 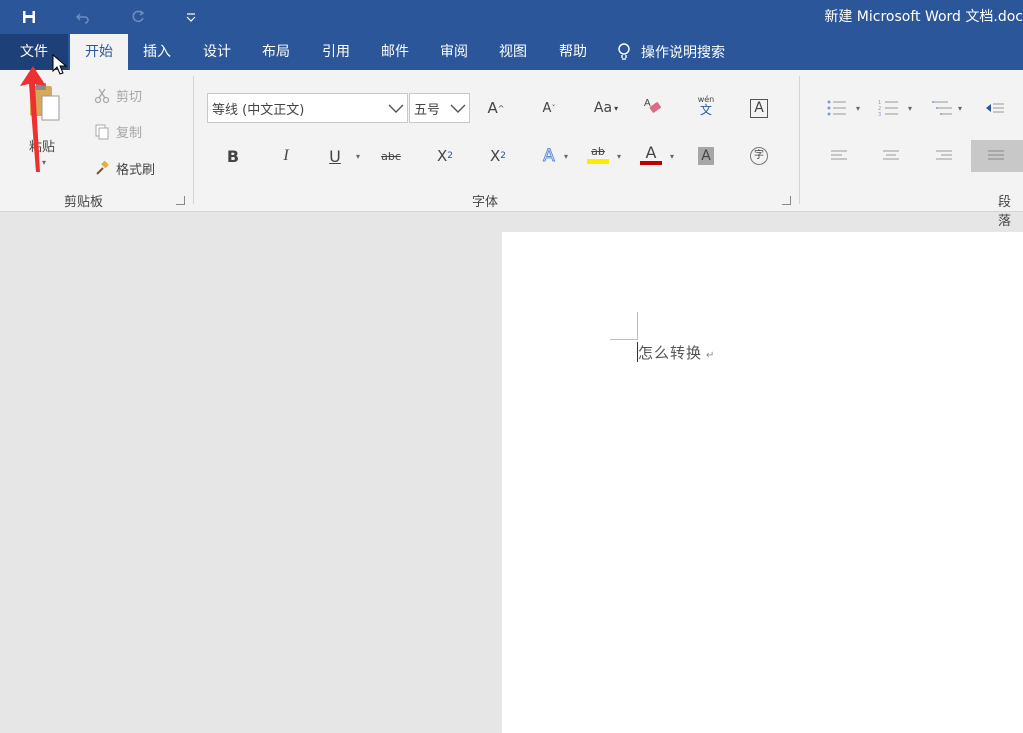 I want to click on highlight-color-bar, so click(x=598, y=161).